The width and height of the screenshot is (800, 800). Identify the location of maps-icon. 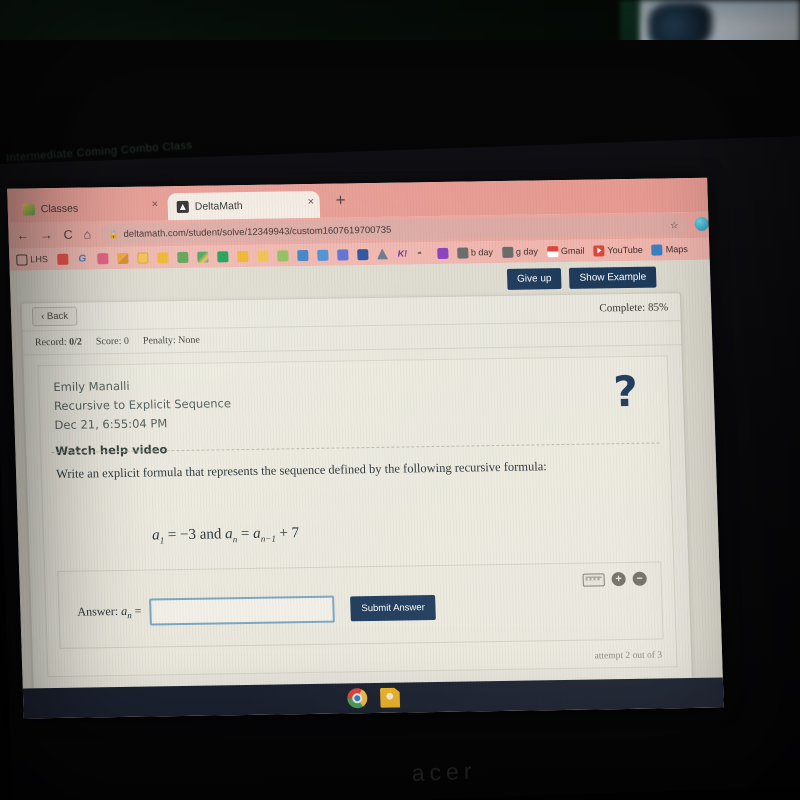
(657, 249).